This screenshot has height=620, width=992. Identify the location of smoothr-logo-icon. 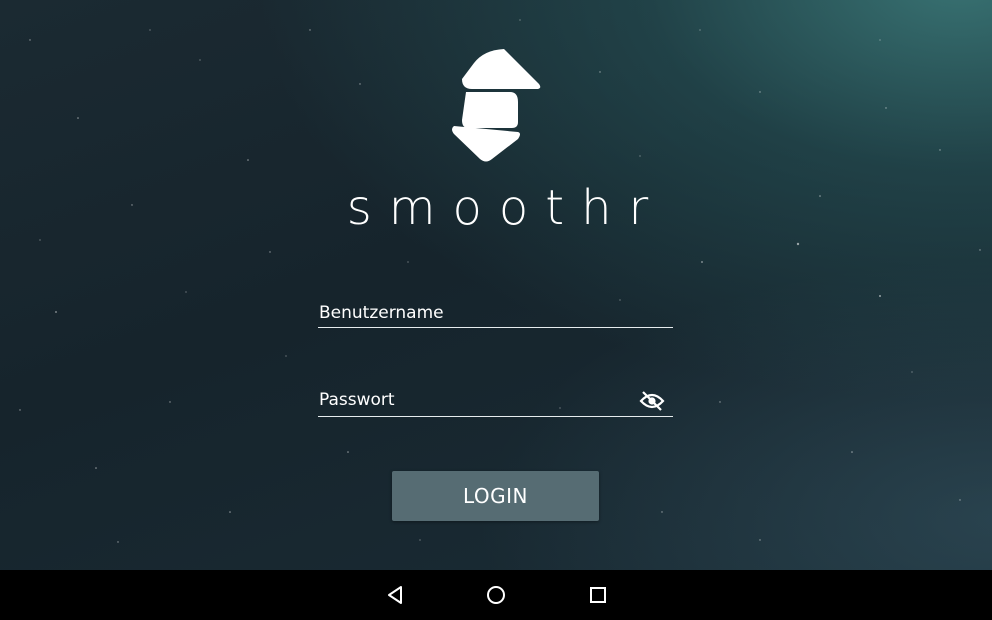
(496, 105).